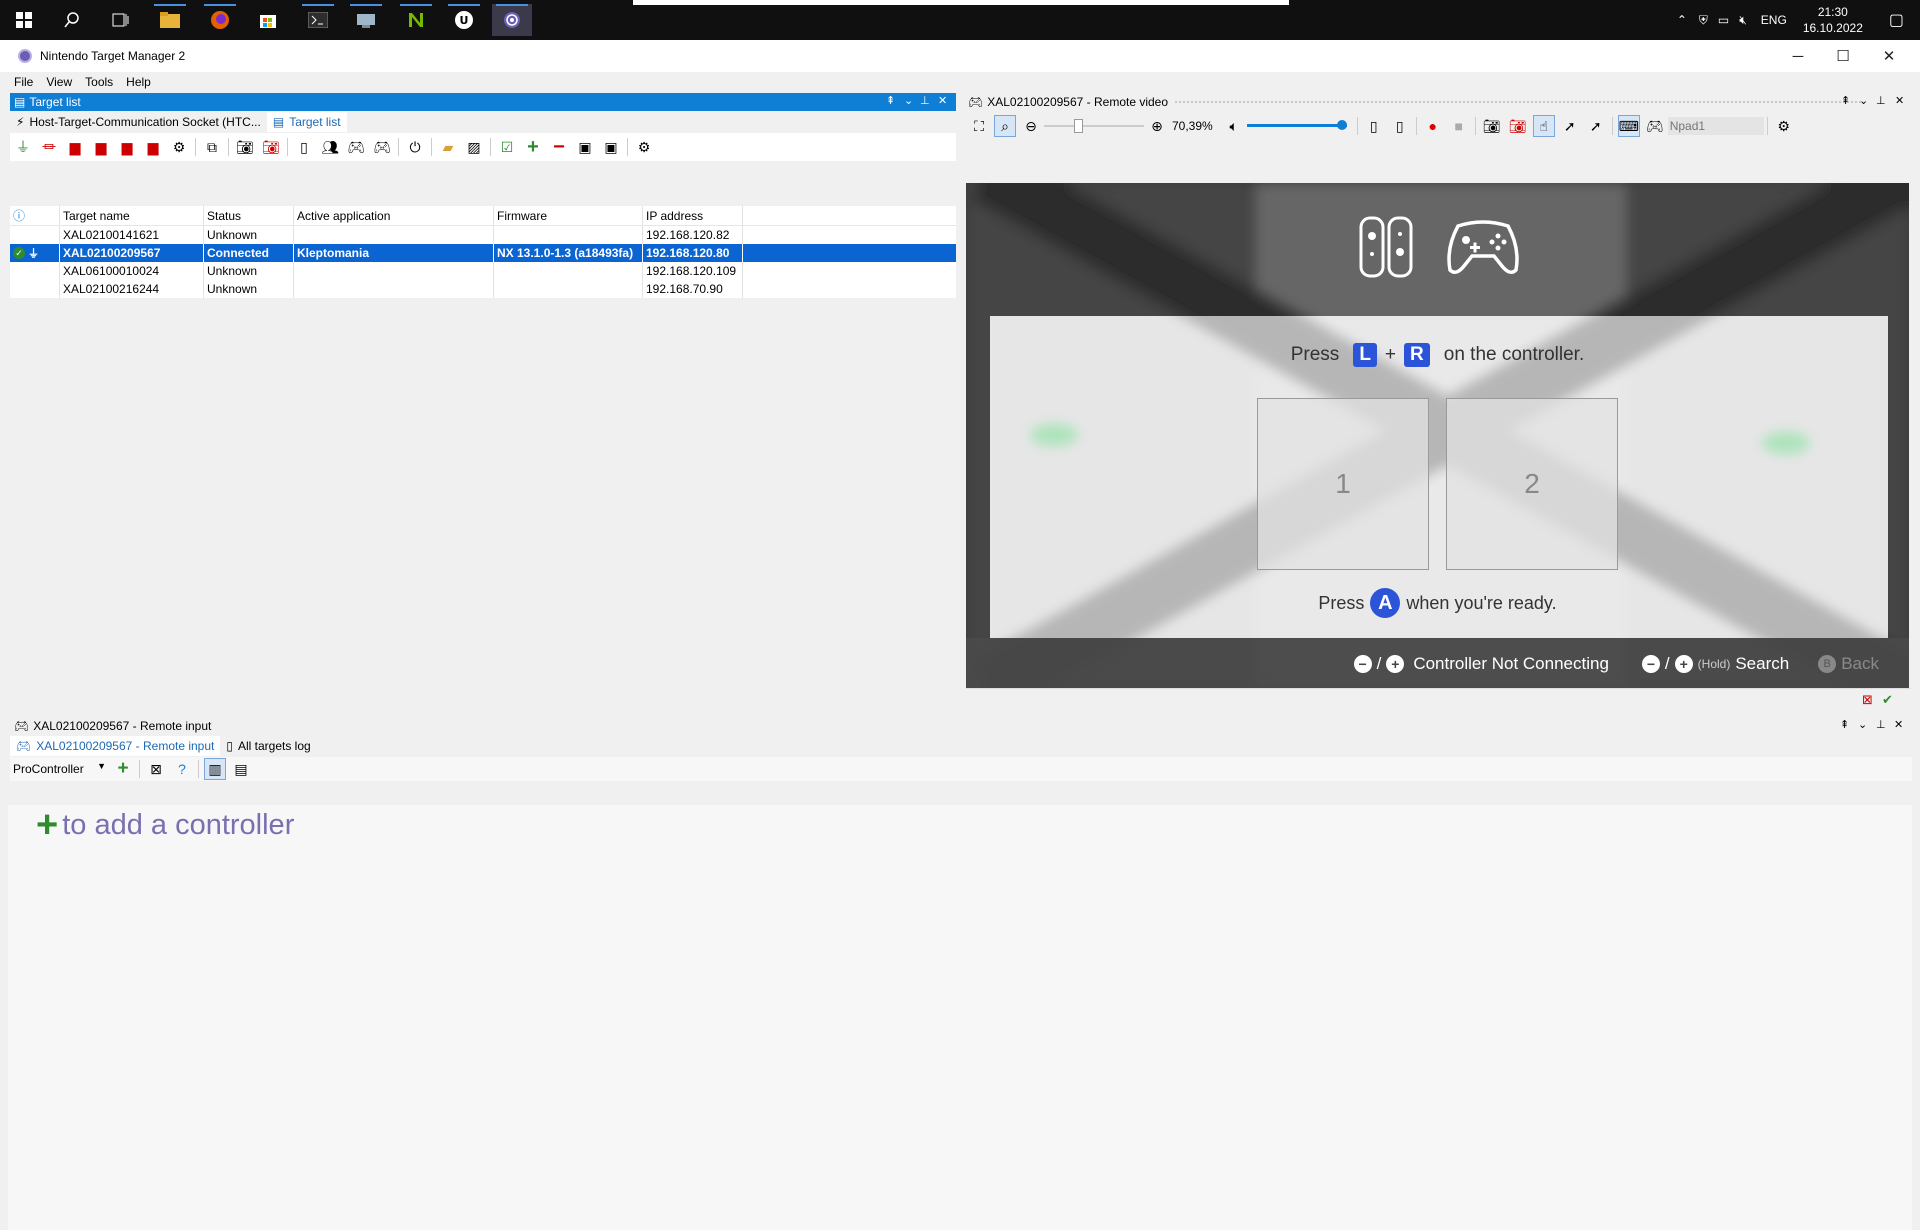 Image resolution: width=1920 pixels, height=1230 pixels. What do you see at coordinates (1596, 126) in the screenshot?
I see `cursor-off-icon: ➚` at bounding box center [1596, 126].